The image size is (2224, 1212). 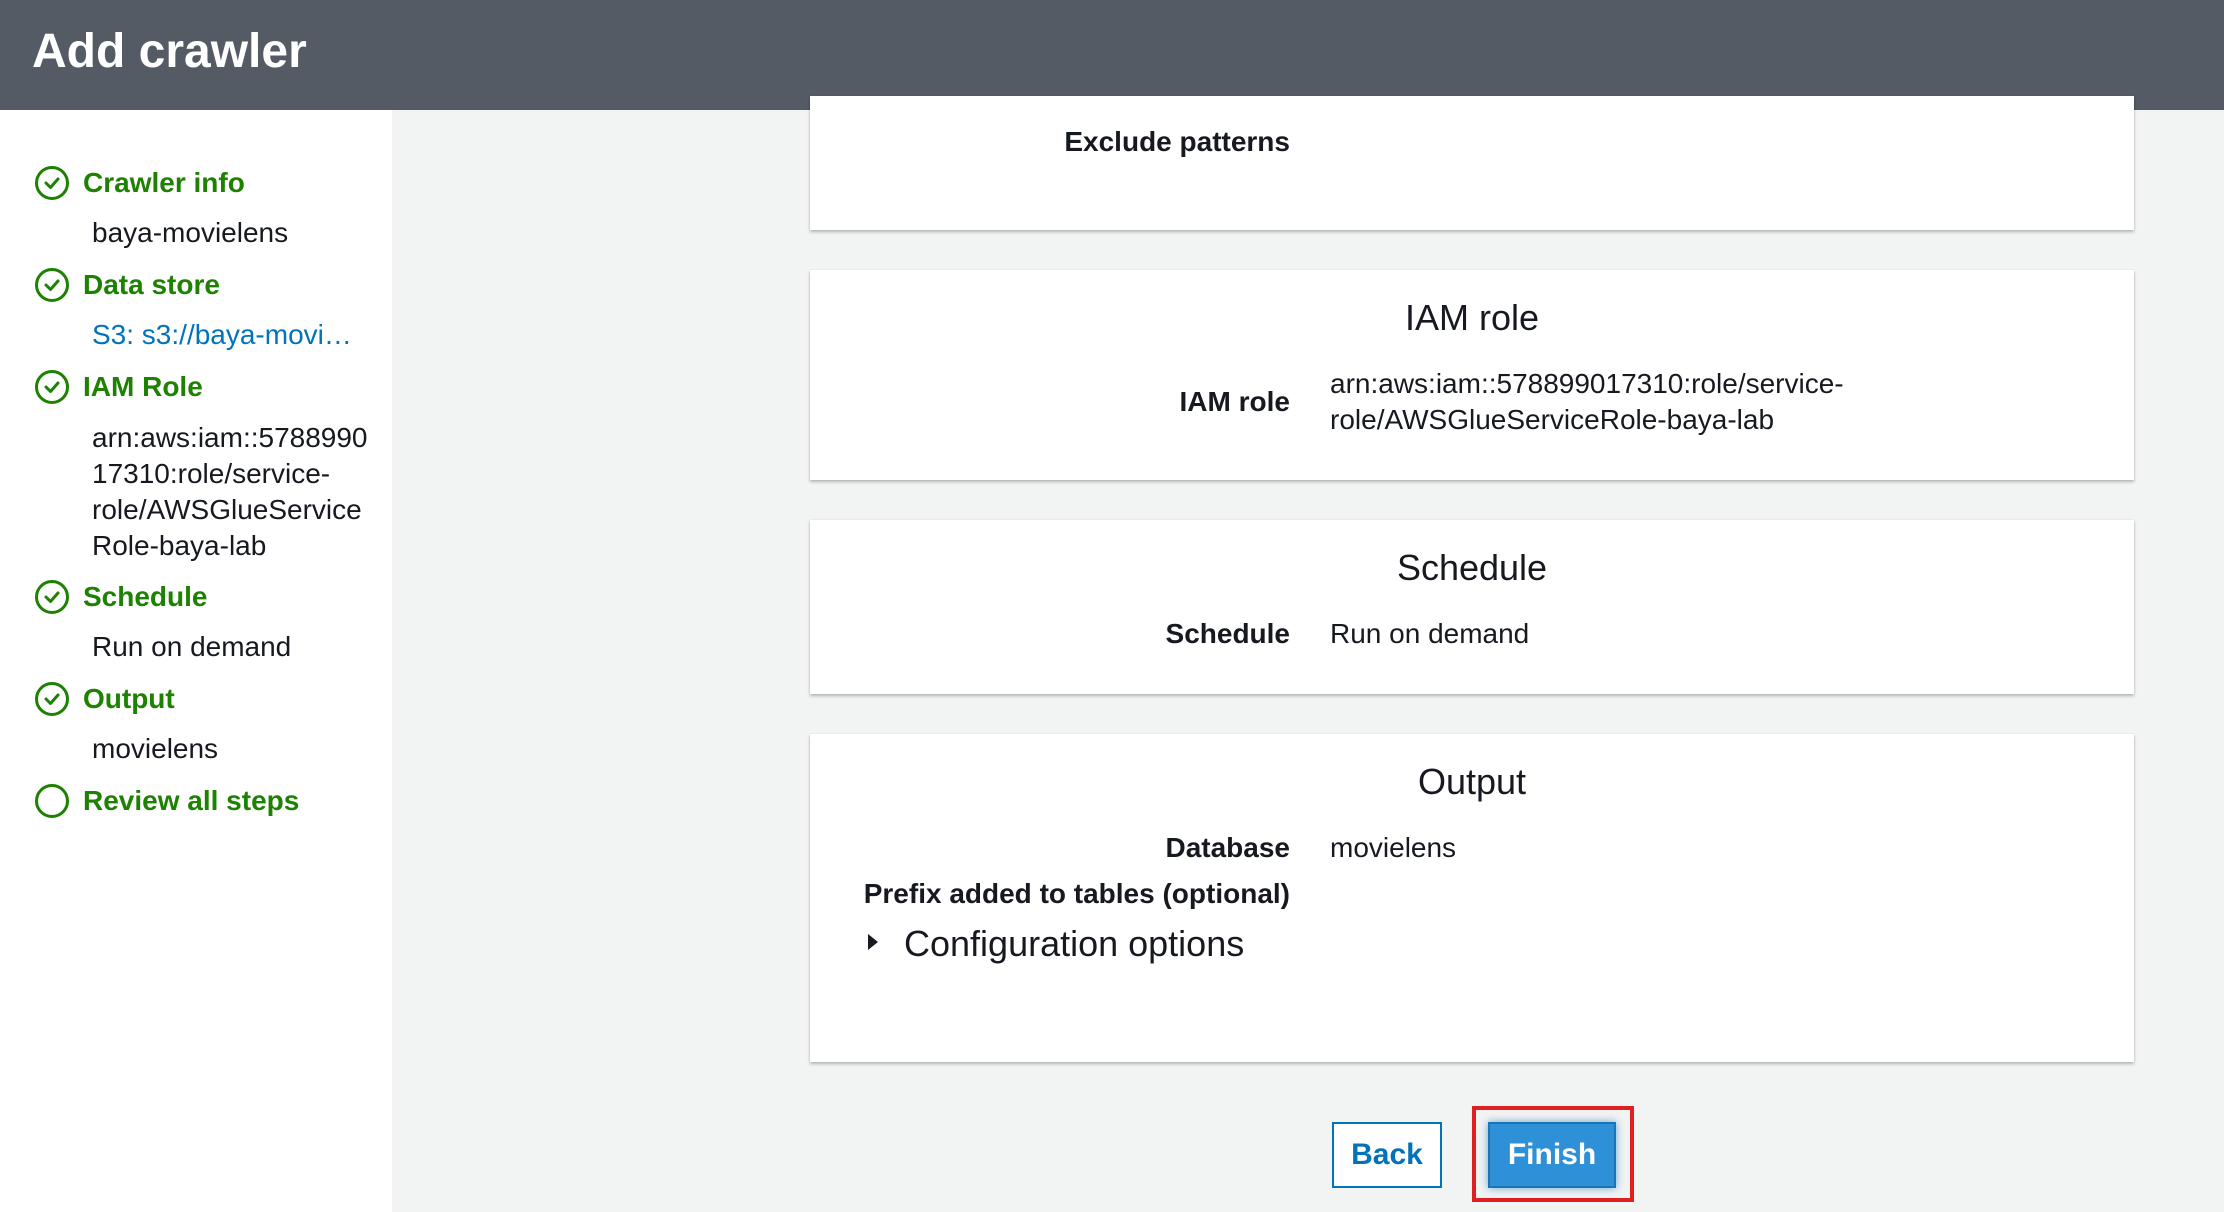 I want to click on step-label: Data store, so click(x=151, y=284).